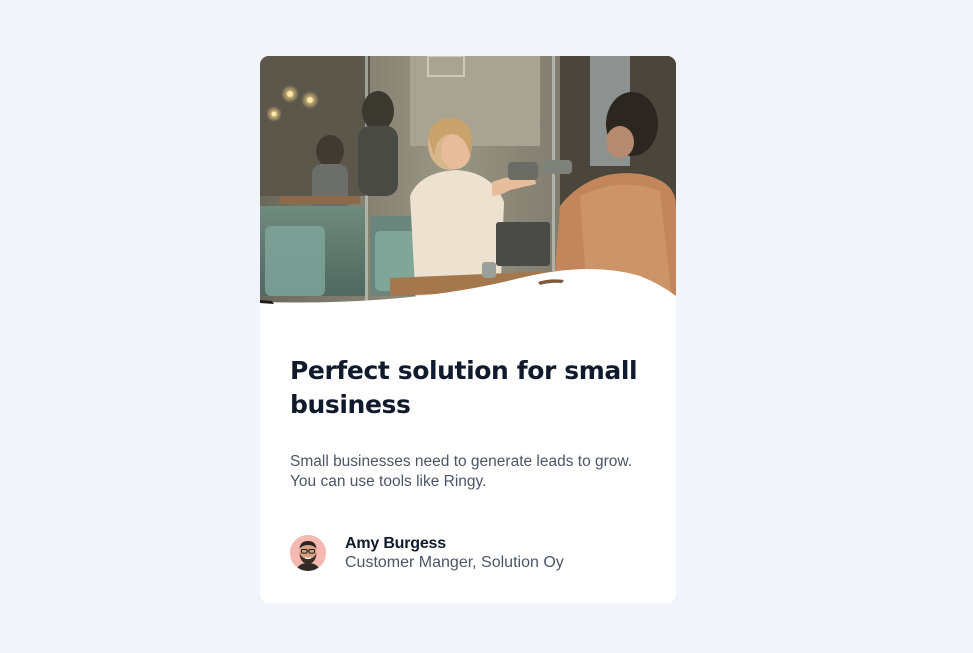 This screenshot has width=973, height=653. I want to click on author-text: Amy Burgess Customer Manger, Solution Oy, so click(454, 553).